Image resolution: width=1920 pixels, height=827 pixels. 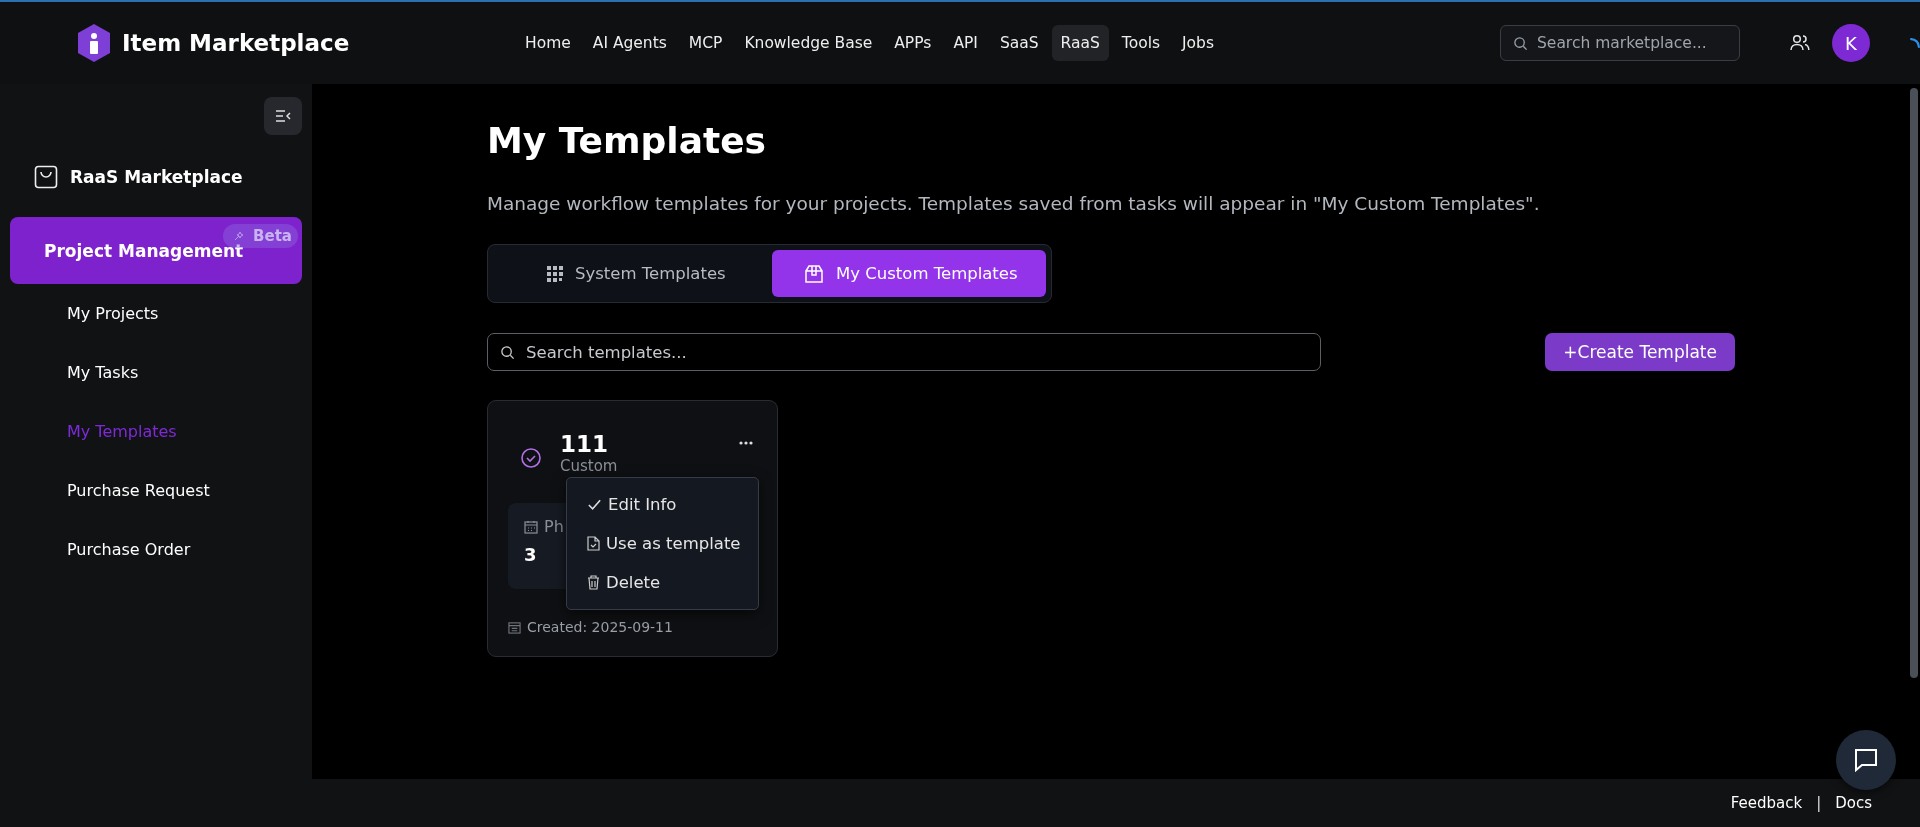 What do you see at coordinates (593, 543) in the screenshot?
I see `document-icon` at bounding box center [593, 543].